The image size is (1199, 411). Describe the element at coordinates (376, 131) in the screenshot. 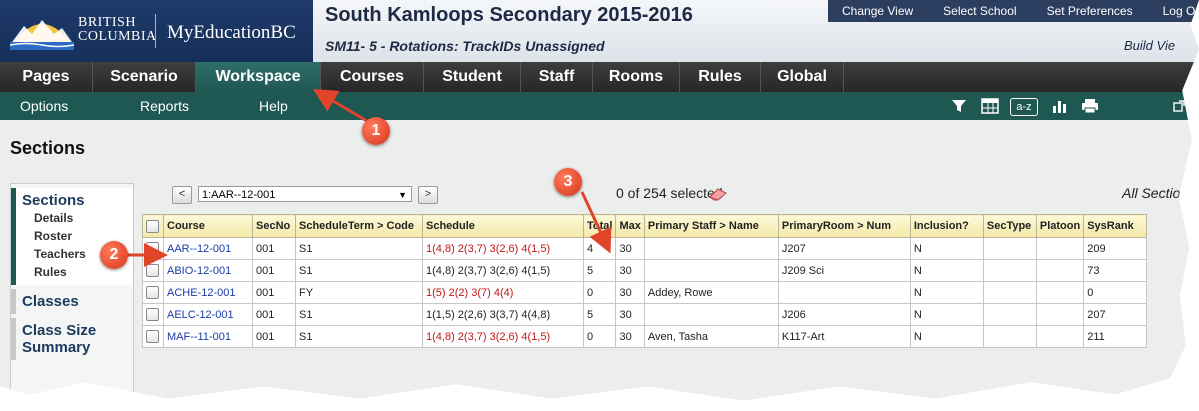

I see `callout-1: 1` at that location.